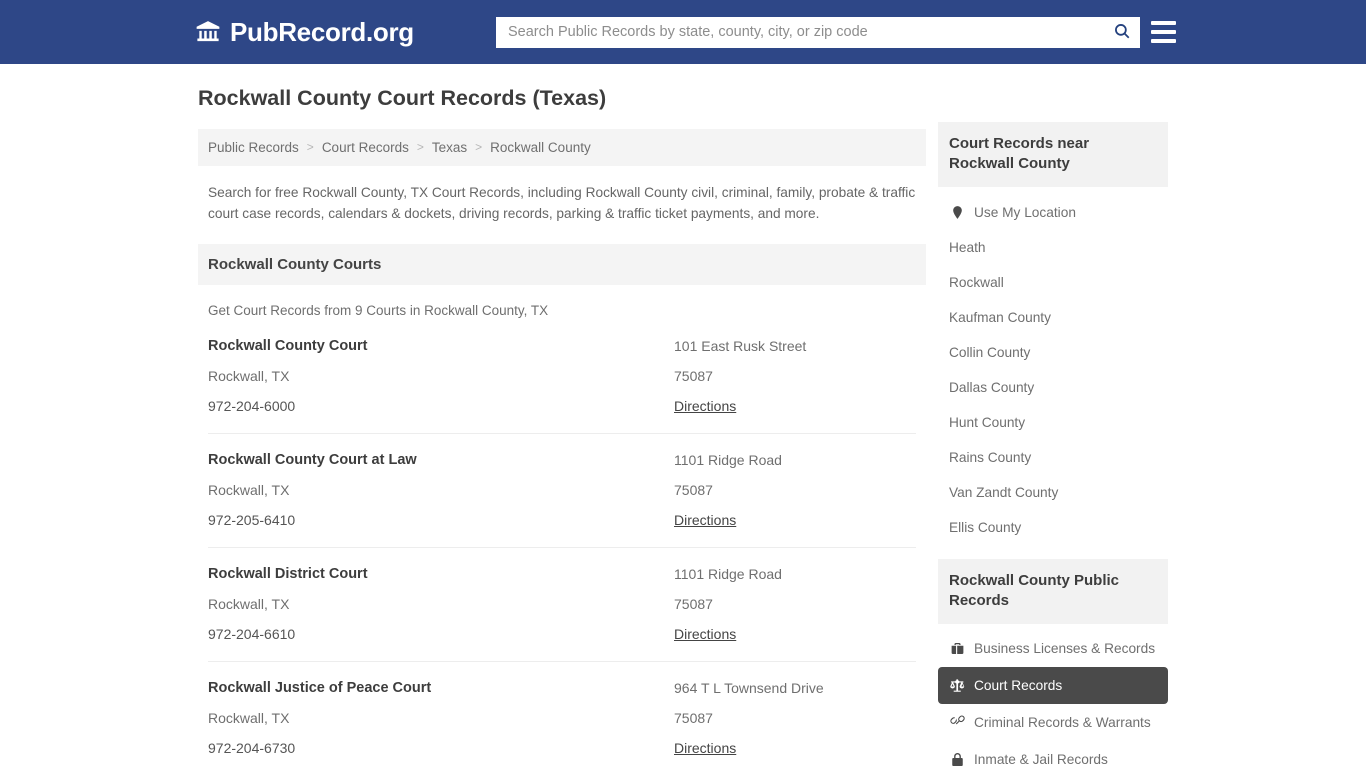 The image size is (1366, 768). Describe the element at coordinates (795, 718) in the screenshot. I see `court-info-right: 964 T L Townsend Drive 75087 Directions` at that location.